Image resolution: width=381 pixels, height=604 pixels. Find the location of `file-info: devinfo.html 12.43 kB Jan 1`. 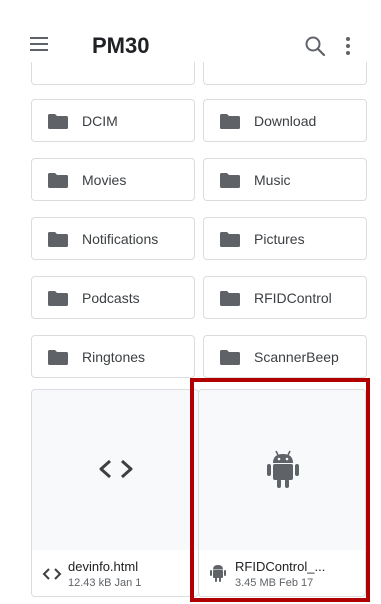

file-info: devinfo.html 12.43 kB Jan 1 is located at coordinates (115, 573).